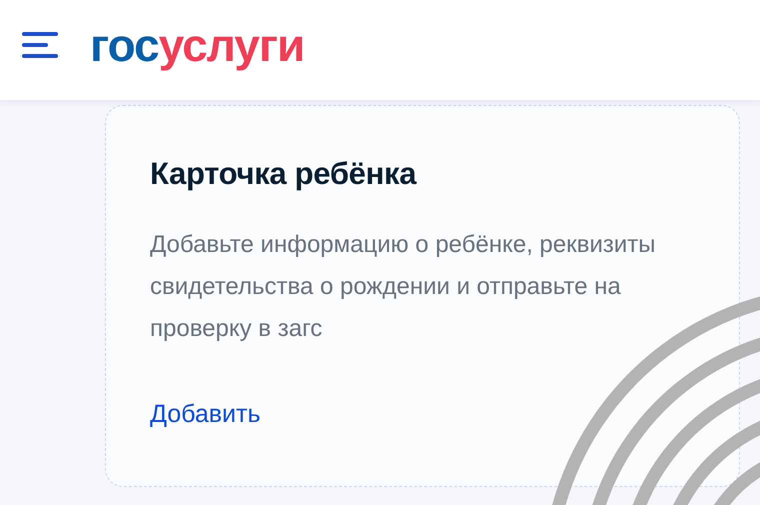 The image size is (760, 505). Describe the element at coordinates (284, 174) in the screenshot. I see `card-title: Карточка ребёнка` at that location.